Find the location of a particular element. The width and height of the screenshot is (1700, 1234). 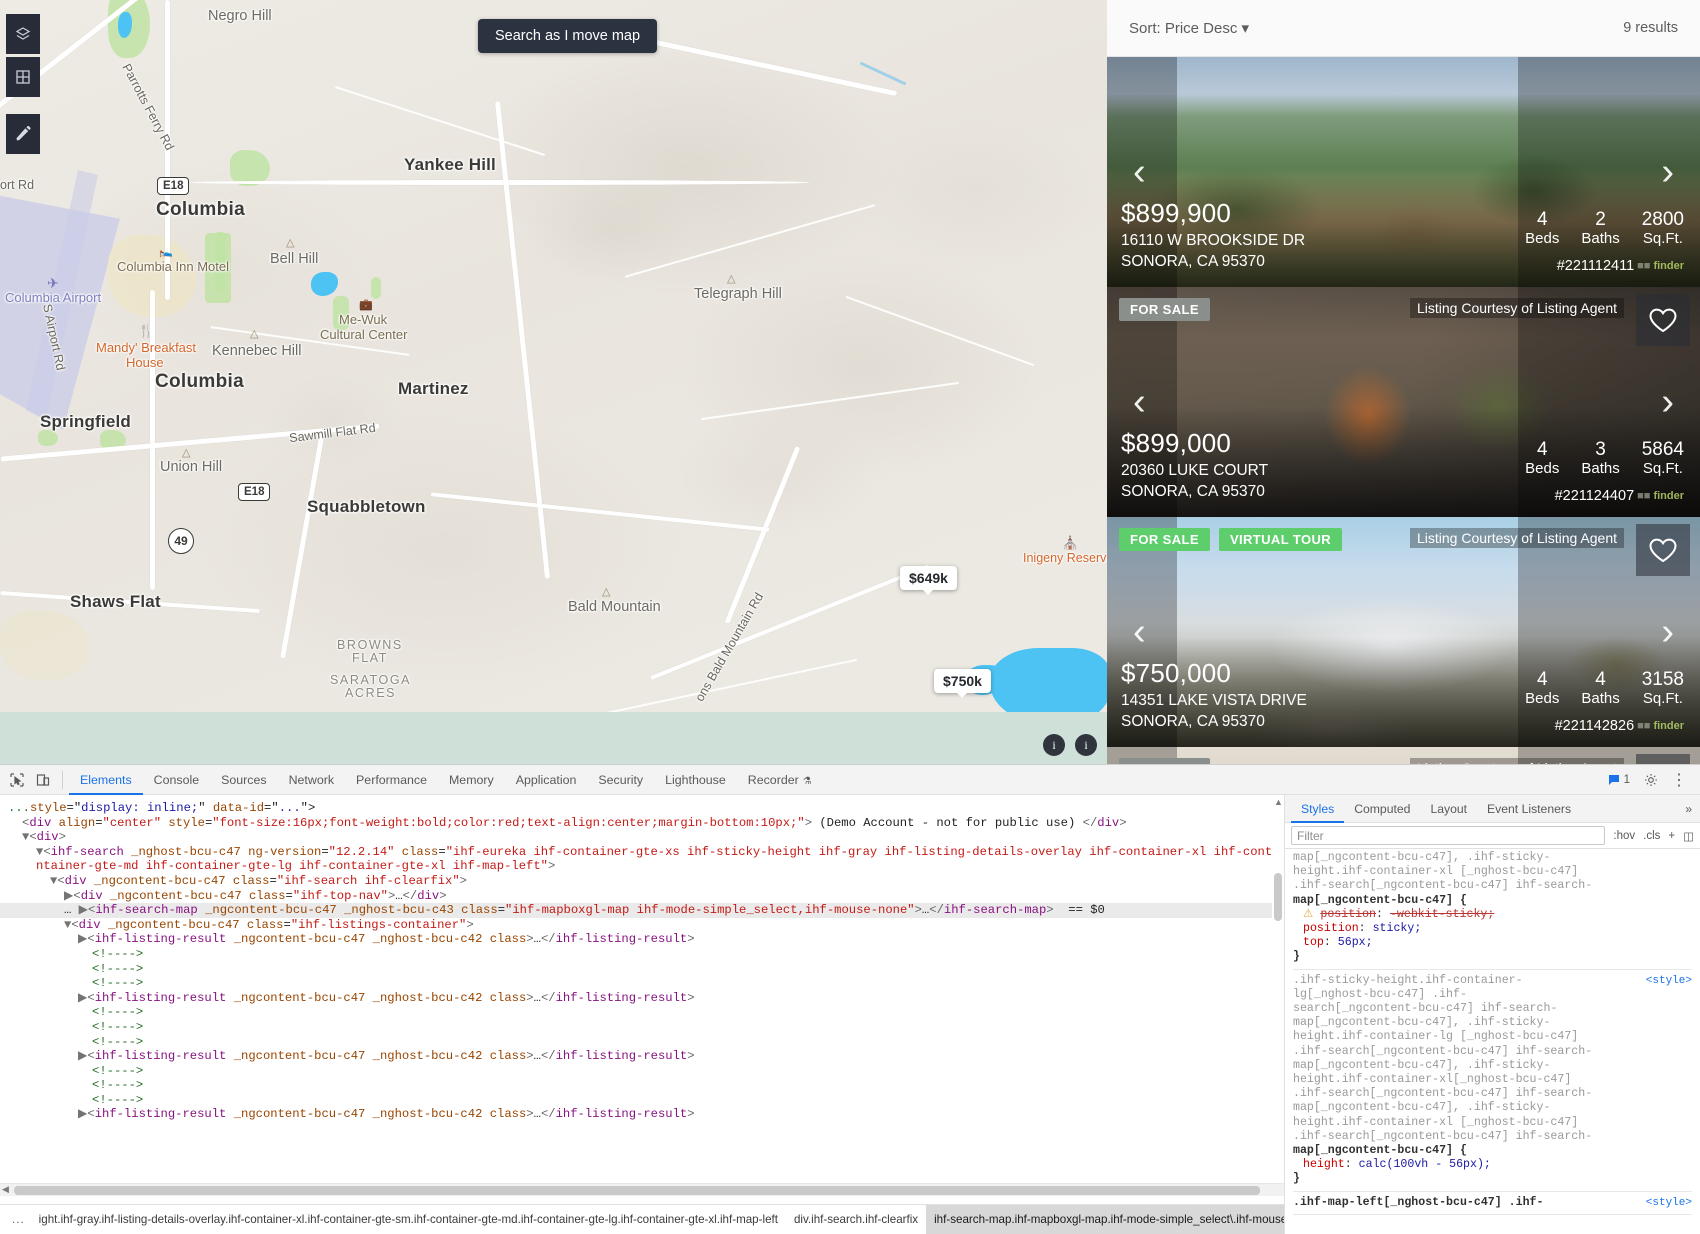

gear-icon is located at coordinates (1651, 780).